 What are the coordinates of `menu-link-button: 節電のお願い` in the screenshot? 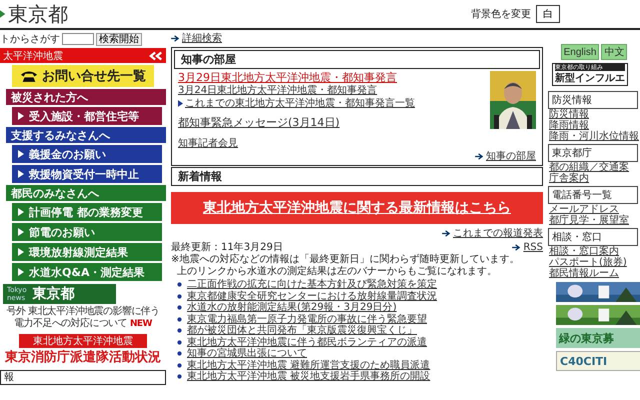 It's located at (87, 232).